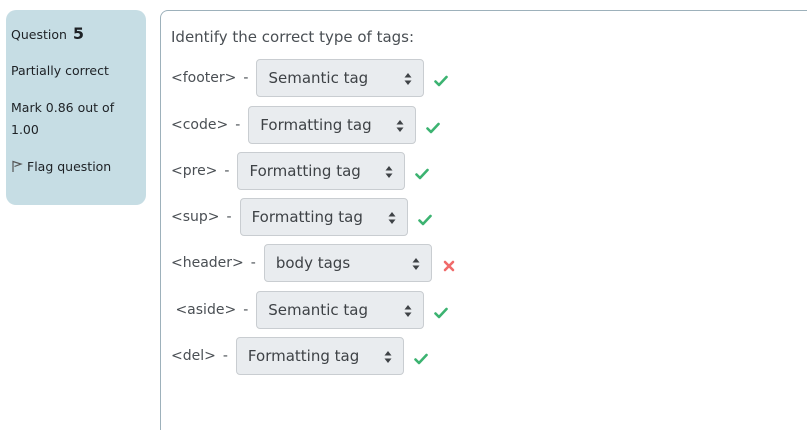  What do you see at coordinates (63, 118) in the screenshot?
I see `question-grade: Mark 0.86 out of 1.00` at bounding box center [63, 118].